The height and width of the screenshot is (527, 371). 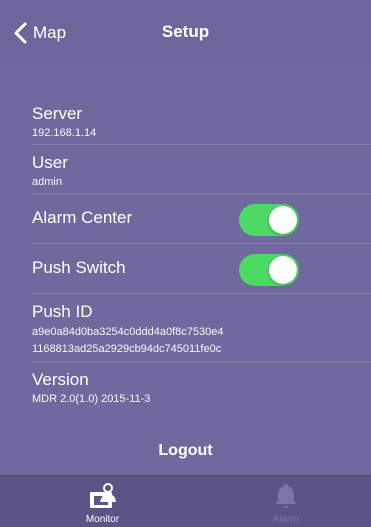 I want to click on user-label: User, so click(x=50, y=162).